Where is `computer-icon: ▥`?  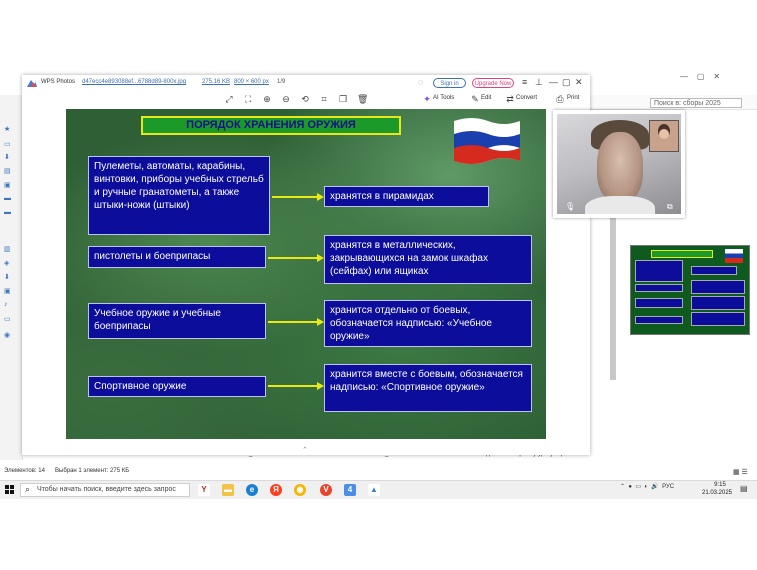 computer-icon: ▥ is located at coordinates (10, 249).